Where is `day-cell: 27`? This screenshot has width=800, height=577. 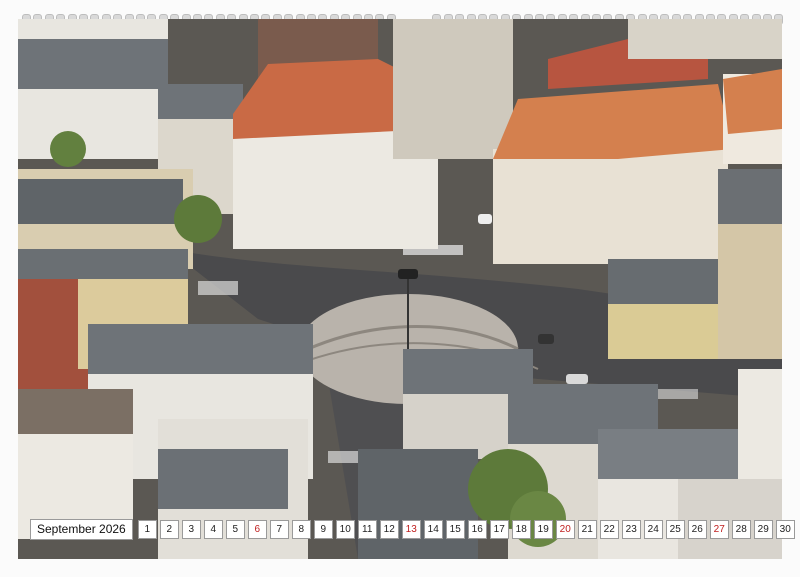
day-cell: 27 is located at coordinates (719, 529).